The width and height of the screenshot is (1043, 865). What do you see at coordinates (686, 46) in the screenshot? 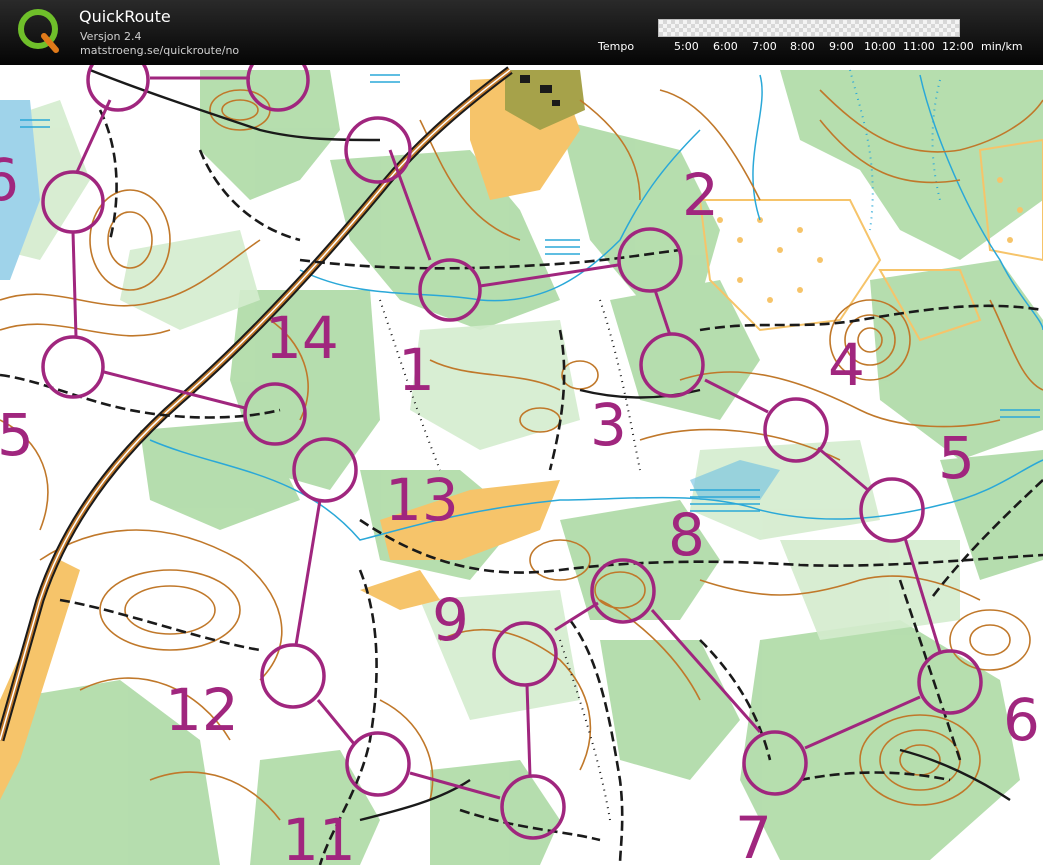
I see `tempo-tick: 5:00` at bounding box center [686, 46].